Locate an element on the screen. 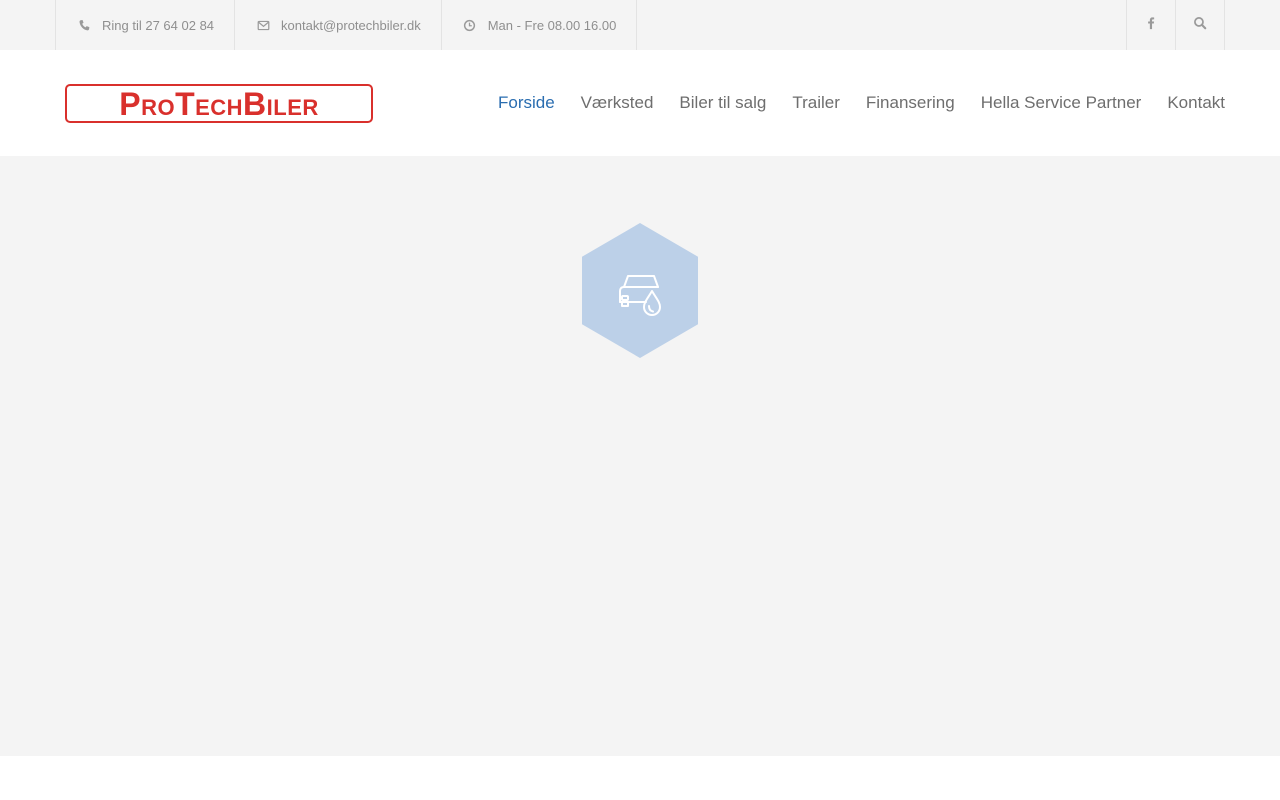 The width and height of the screenshot is (1280, 800). phone-info: Ring til 27 64 02 84 is located at coordinates (146, 25).